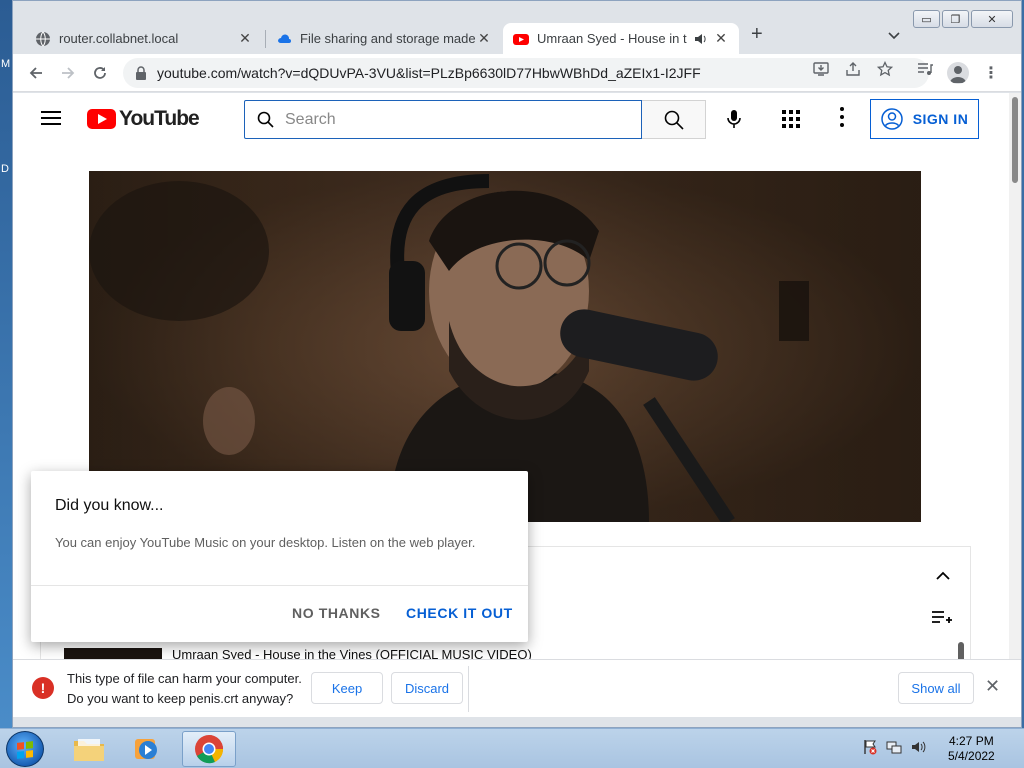 Image resolution: width=1024 pixels, height=768 pixels. I want to click on network-icon, so click(894, 747).